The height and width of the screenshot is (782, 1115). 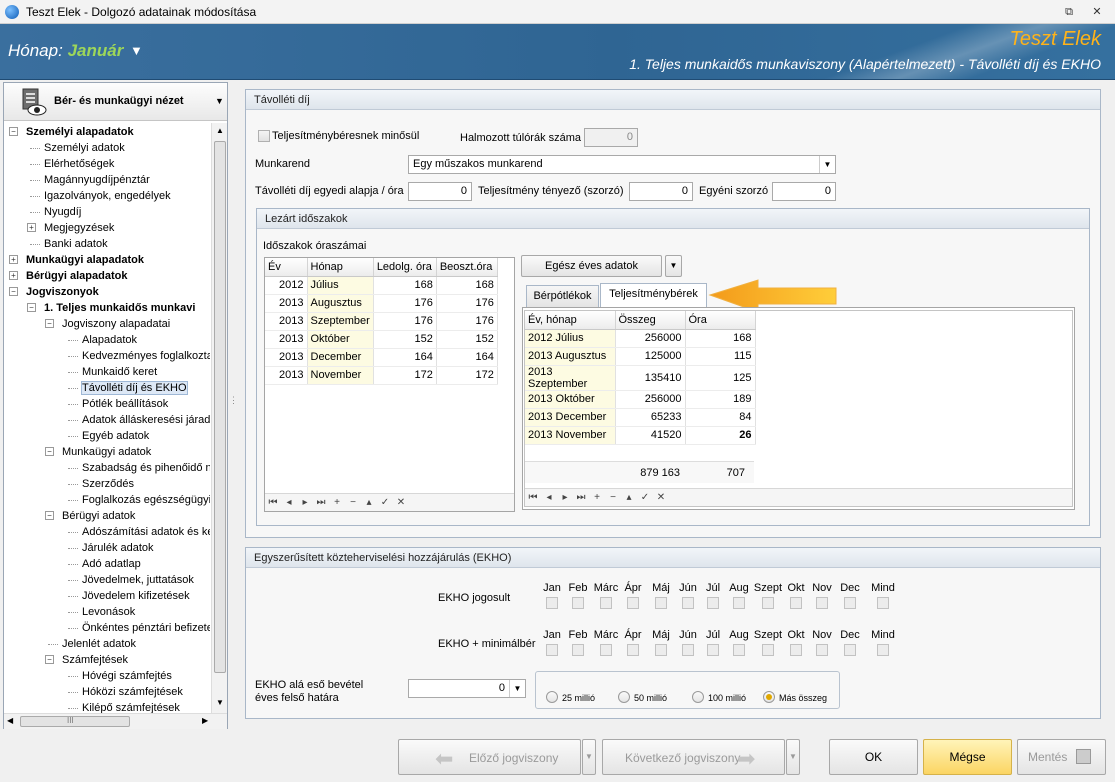 What do you see at coordinates (381, 321) in the screenshot?
I see `table-row: 2013 Szeptember 176 176` at bounding box center [381, 321].